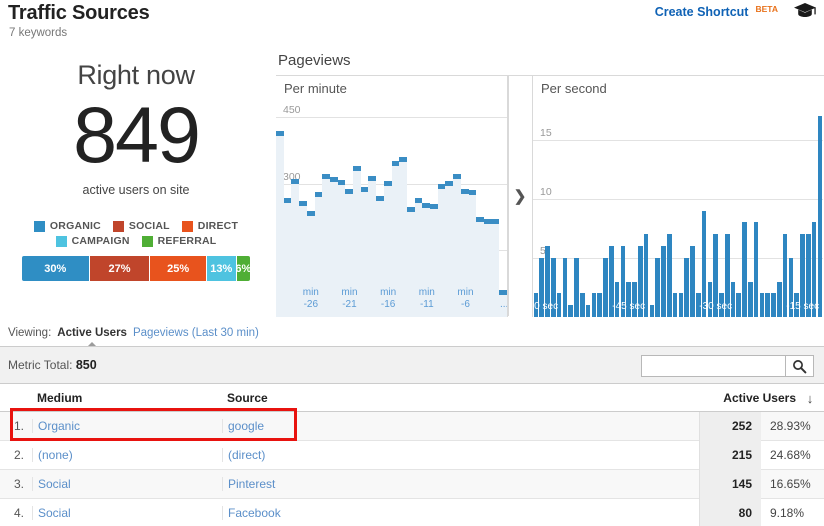  I want to click on per-second-x-axis: -60 sec -45 sec -30 sec -15 sec, so click(678, 300).